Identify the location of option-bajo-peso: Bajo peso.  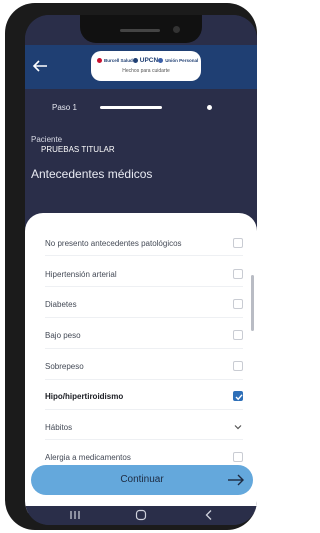
(144, 335).